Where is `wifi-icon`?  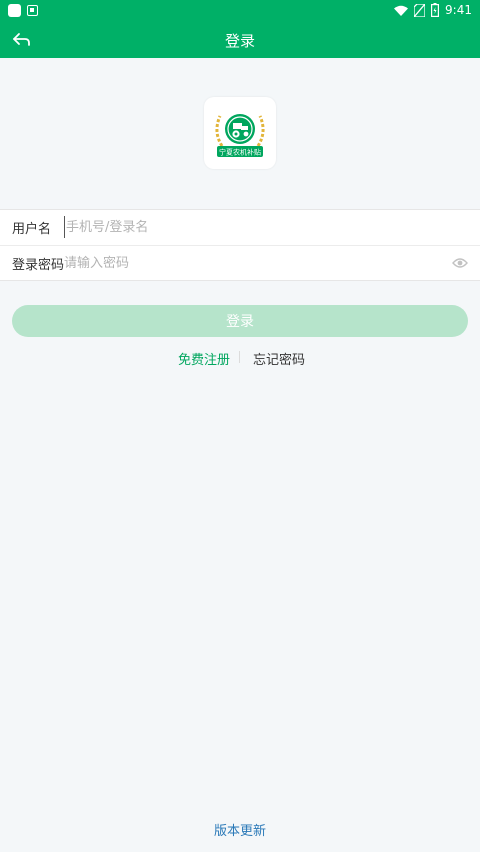 wifi-icon is located at coordinates (401, 10).